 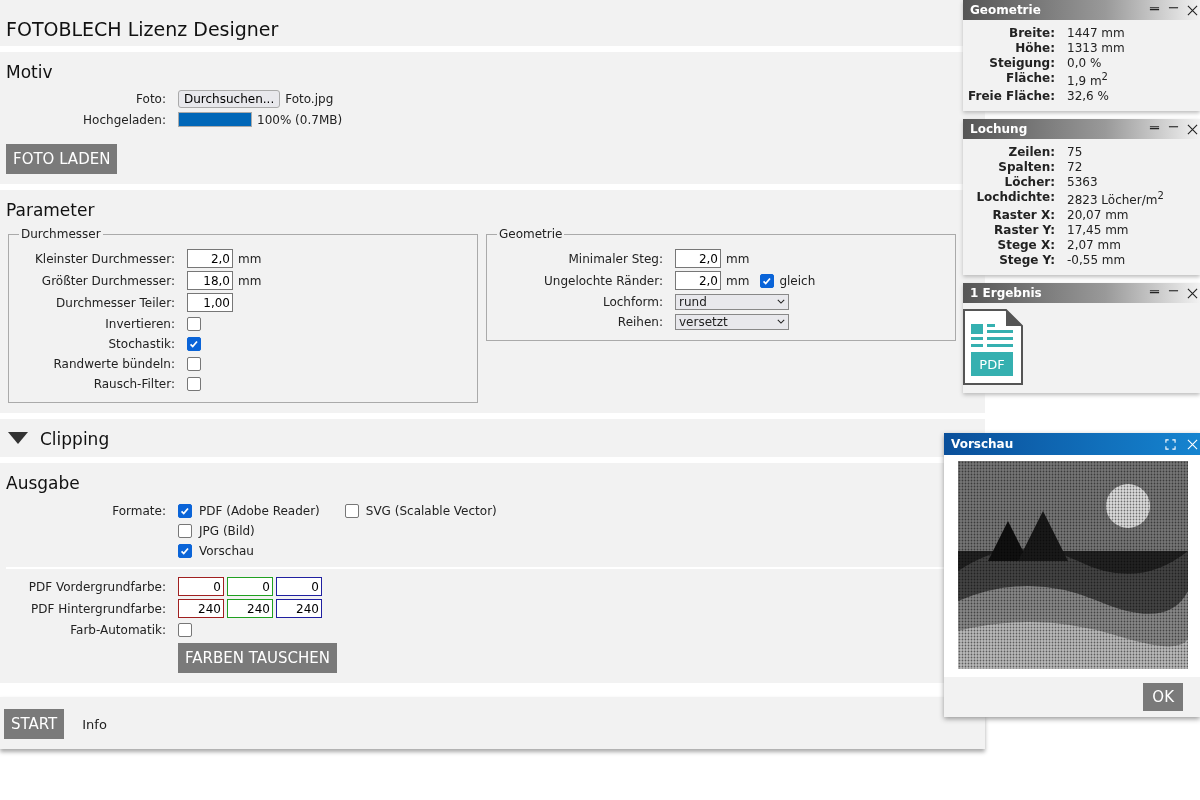 I want to click on stat-value: 17,45 mm, so click(x=1098, y=230).